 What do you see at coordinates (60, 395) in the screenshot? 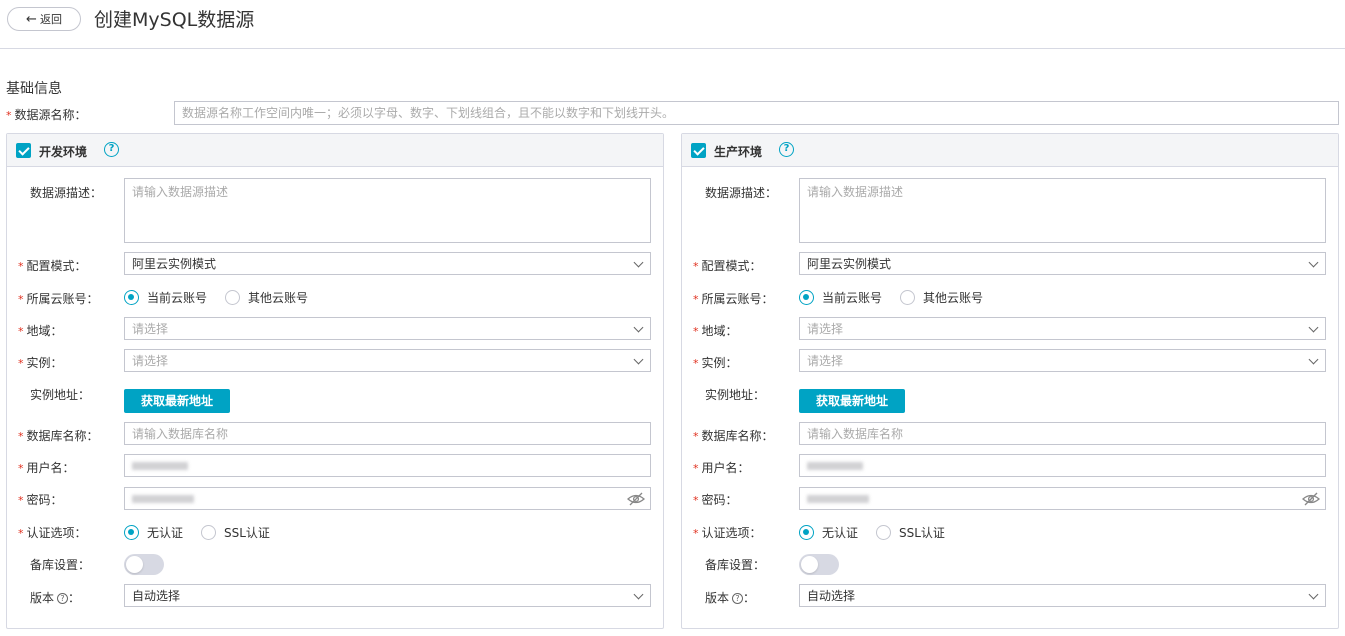
I see `dev-address-label: 实例地址：` at bounding box center [60, 395].